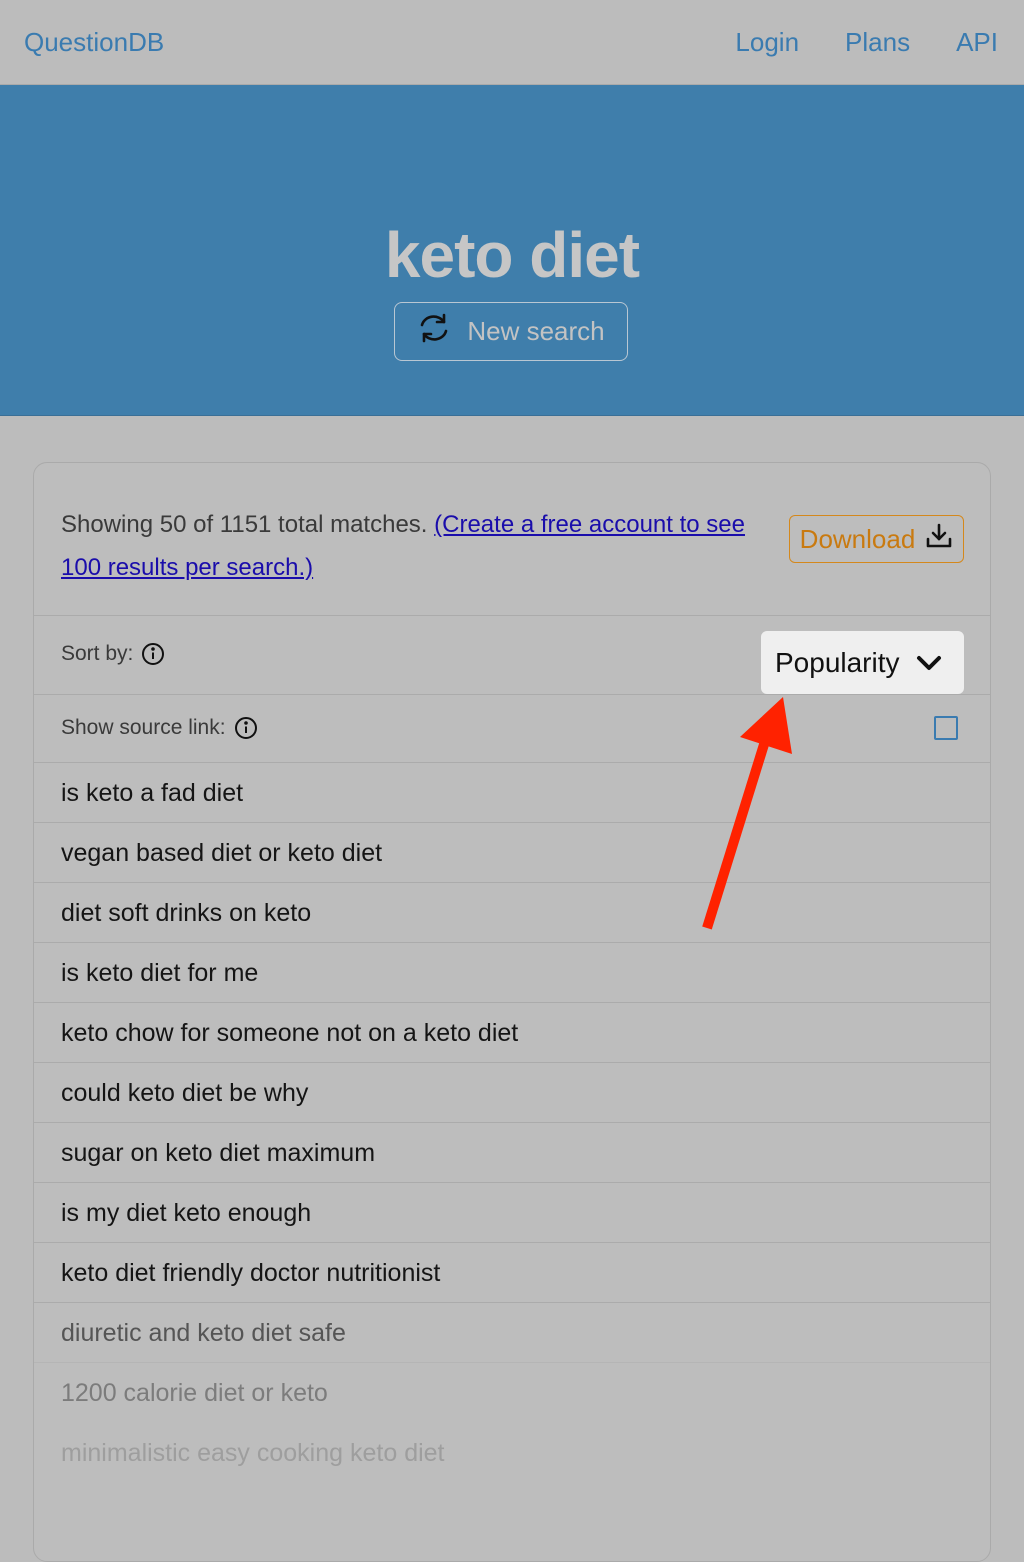 The image size is (1024, 1562). Describe the element at coordinates (837, 662) in the screenshot. I see `sort-value: Popularity` at that location.